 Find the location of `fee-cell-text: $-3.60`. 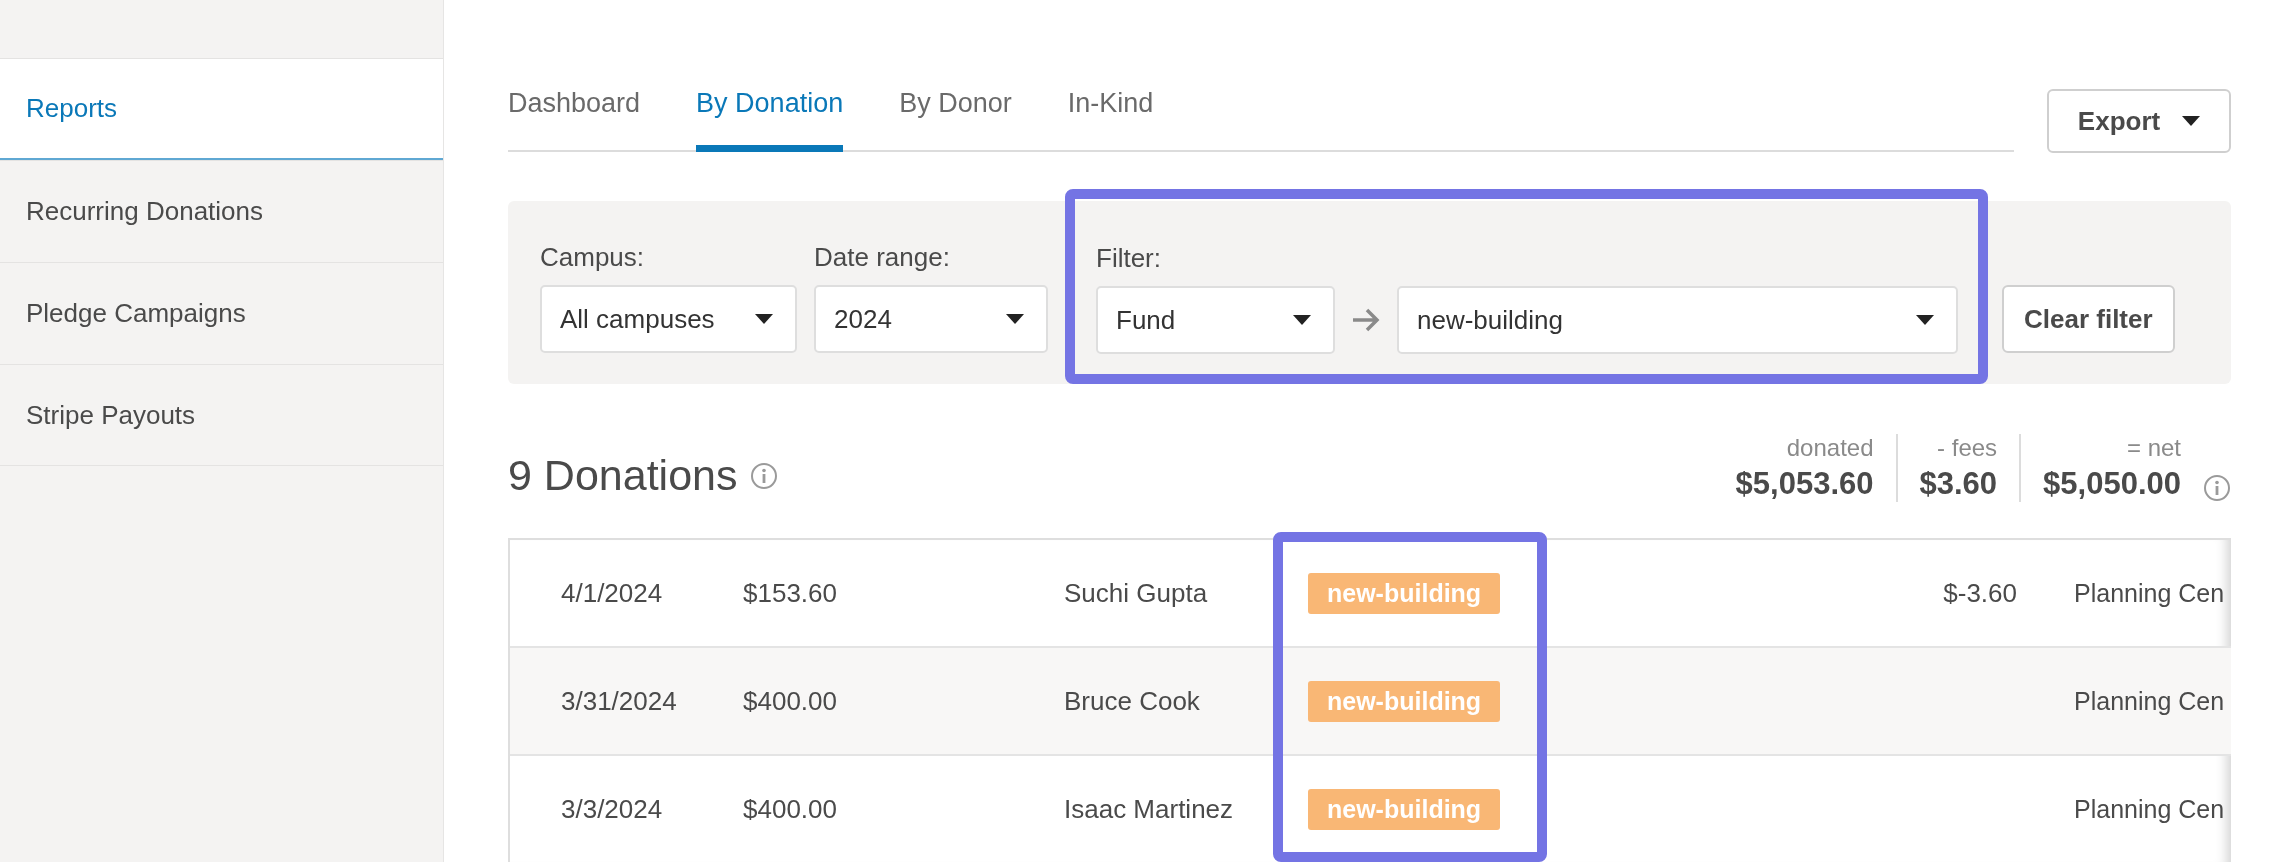

fee-cell-text: $-3.60 is located at coordinates (1979, 593).